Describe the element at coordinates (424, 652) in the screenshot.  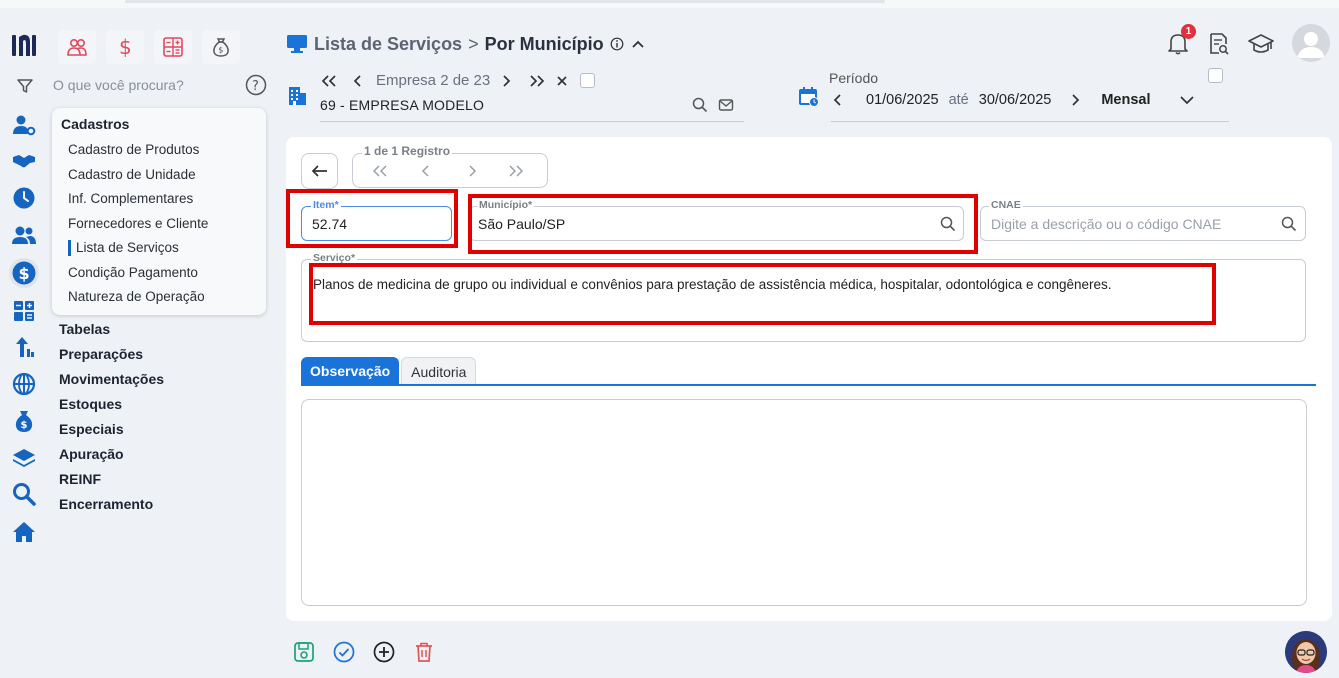
I see `delete-icon` at that location.